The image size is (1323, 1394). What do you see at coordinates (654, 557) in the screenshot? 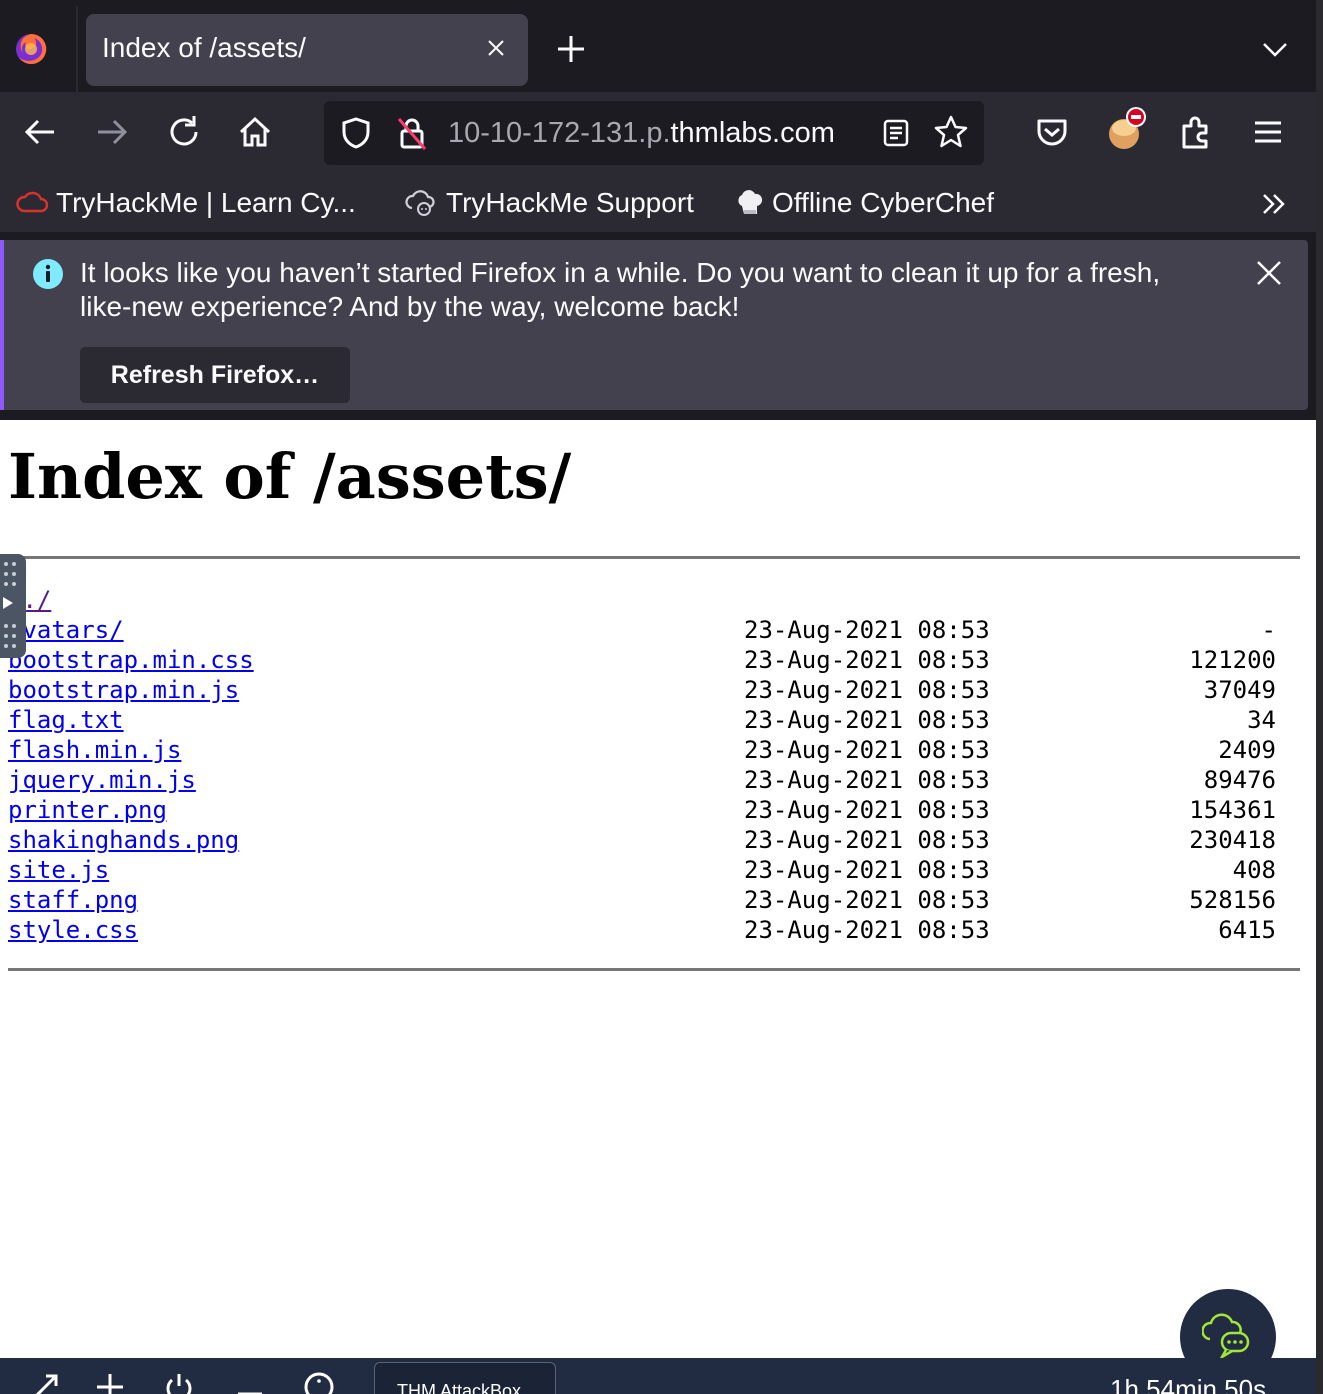
I see `top-divider` at bounding box center [654, 557].